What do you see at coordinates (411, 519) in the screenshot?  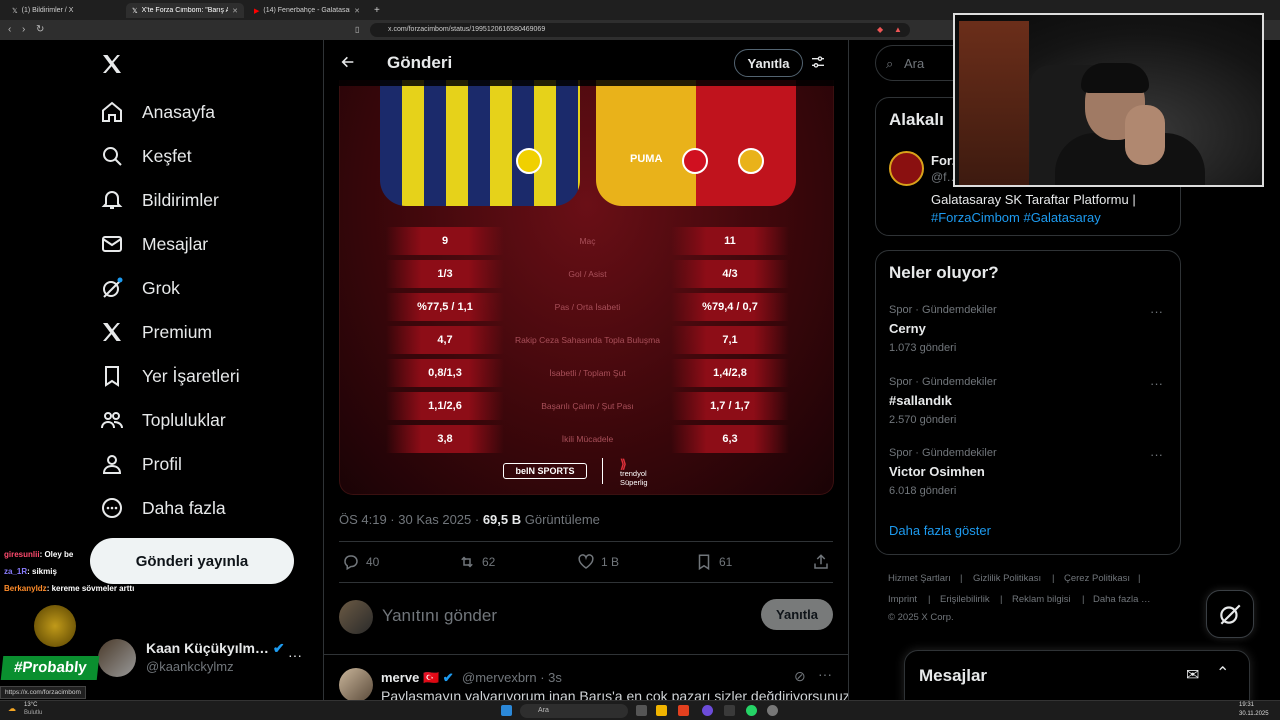 I see `post-time: ÖS 4:19 · 30 Kas 2025 ·` at bounding box center [411, 519].